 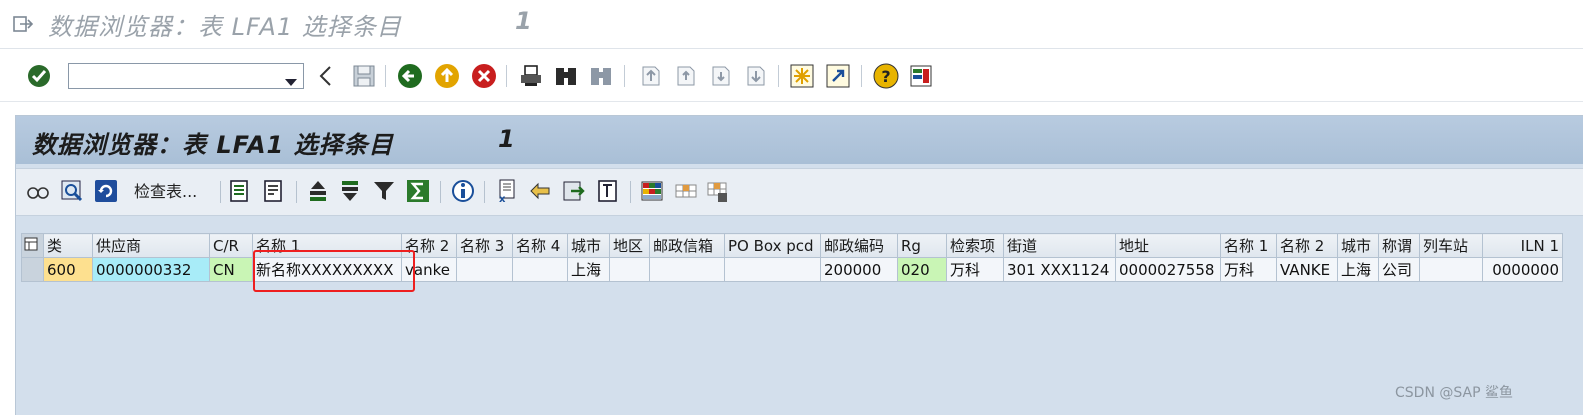 What do you see at coordinates (291, 81) in the screenshot?
I see `command-dropdown-icon` at bounding box center [291, 81].